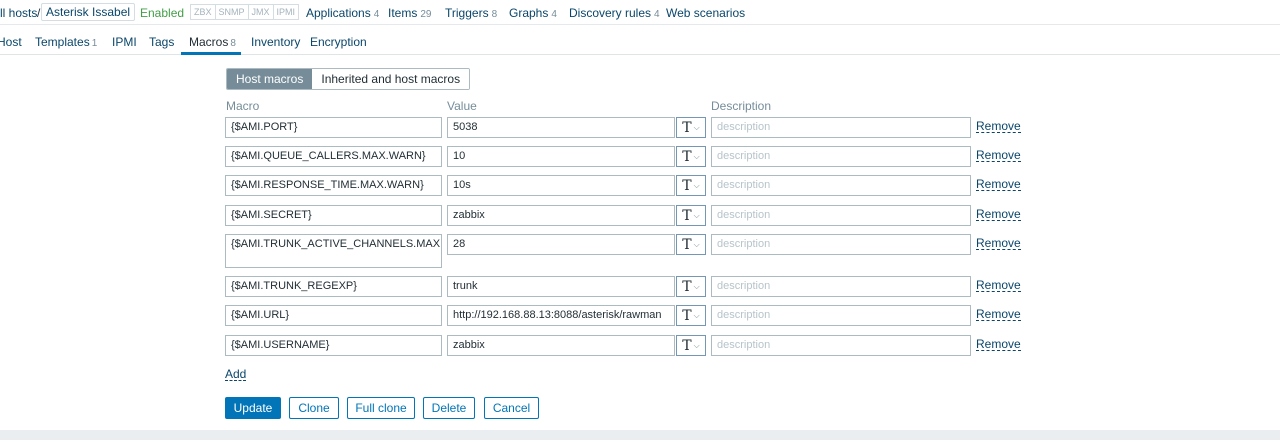 The width and height of the screenshot is (1280, 440). I want to click on availability-indicators: ZBX SNMP JMX IPMI, so click(245, 12).